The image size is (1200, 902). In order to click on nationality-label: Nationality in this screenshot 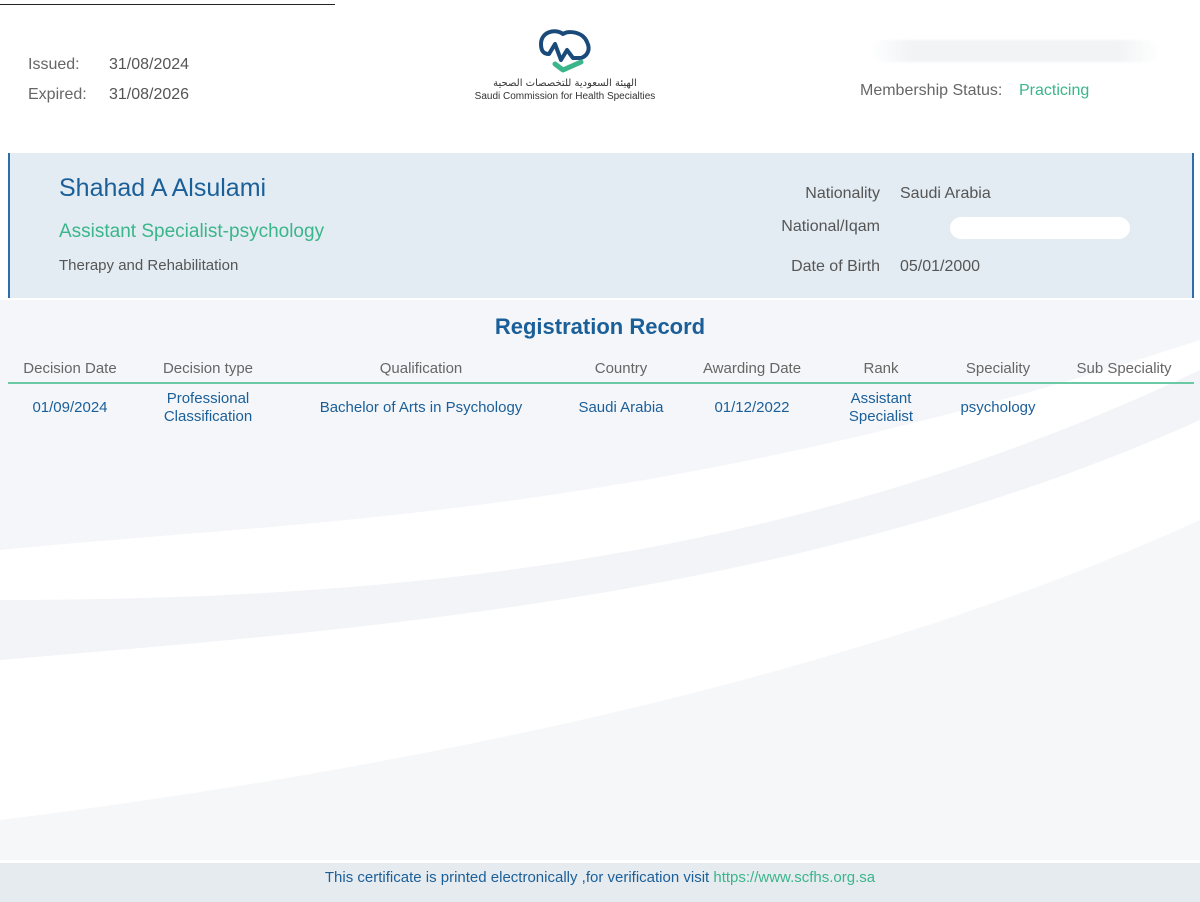, I will do `click(842, 193)`.